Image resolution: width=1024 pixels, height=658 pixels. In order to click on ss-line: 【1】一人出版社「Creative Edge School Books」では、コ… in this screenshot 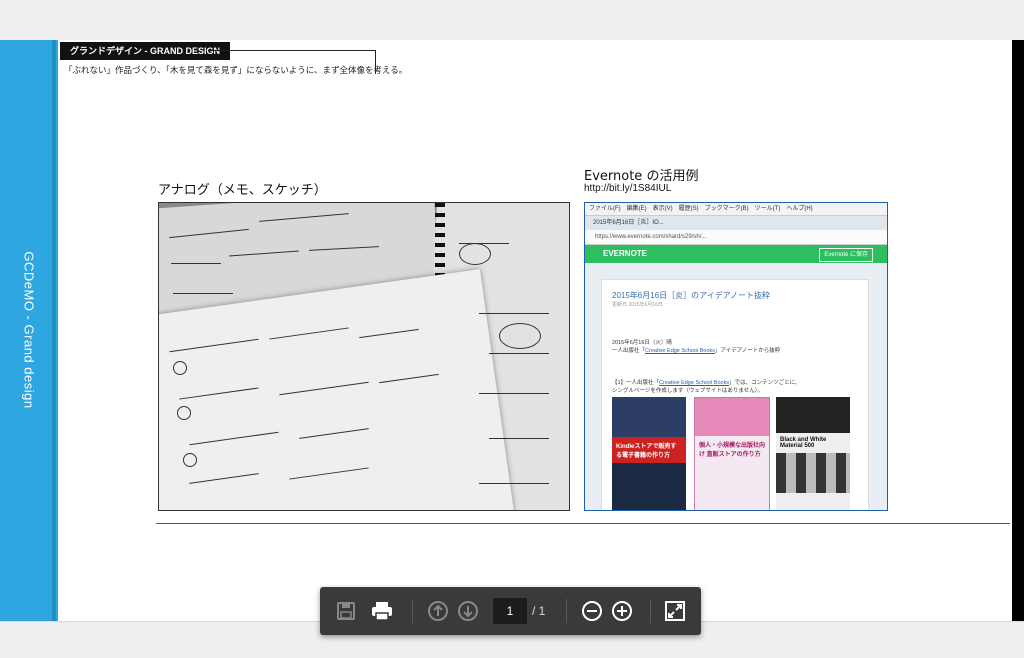, I will do `click(706, 383)`.